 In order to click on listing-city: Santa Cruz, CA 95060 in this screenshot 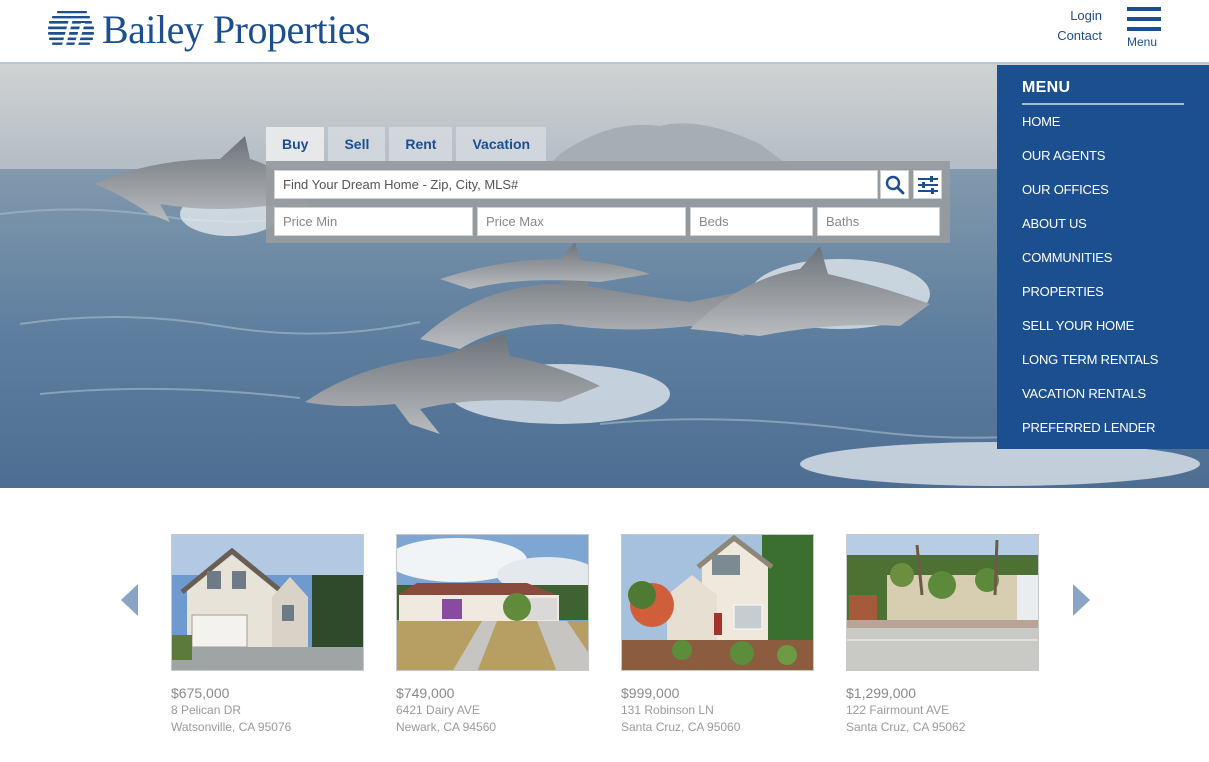, I will do `click(681, 727)`.